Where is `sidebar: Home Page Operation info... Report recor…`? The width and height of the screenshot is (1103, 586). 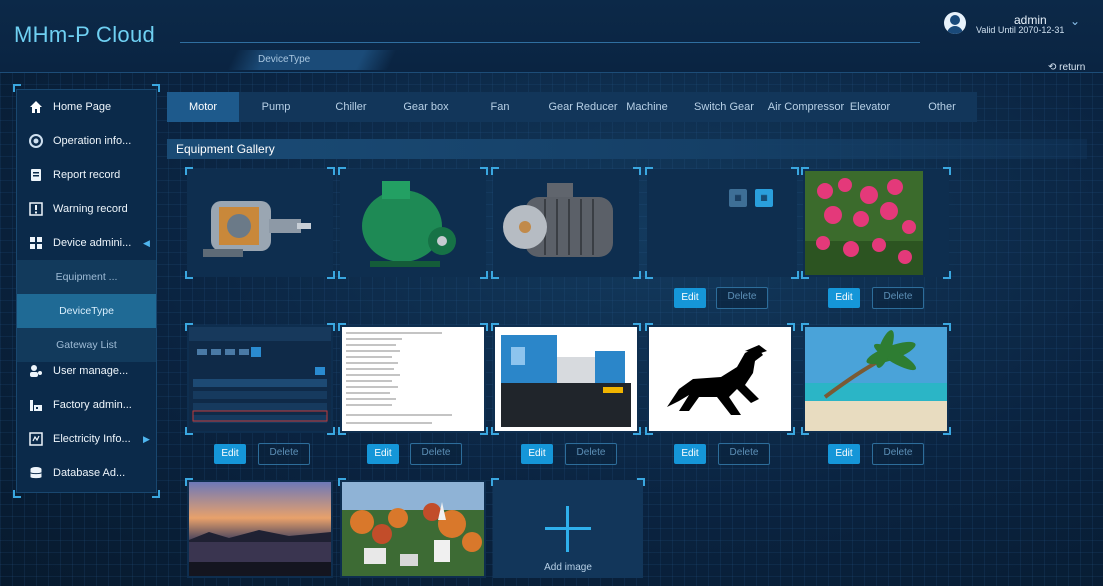 sidebar: Home Page Operation info... Report recor… is located at coordinates (86, 291).